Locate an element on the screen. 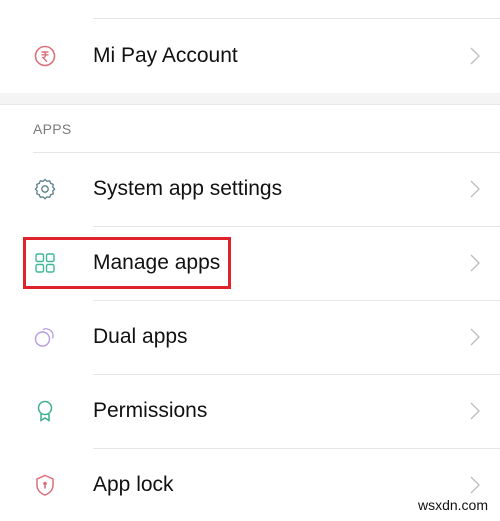 The height and width of the screenshot is (521, 500). permissions-item: Permissions is located at coordinates (250, 411).